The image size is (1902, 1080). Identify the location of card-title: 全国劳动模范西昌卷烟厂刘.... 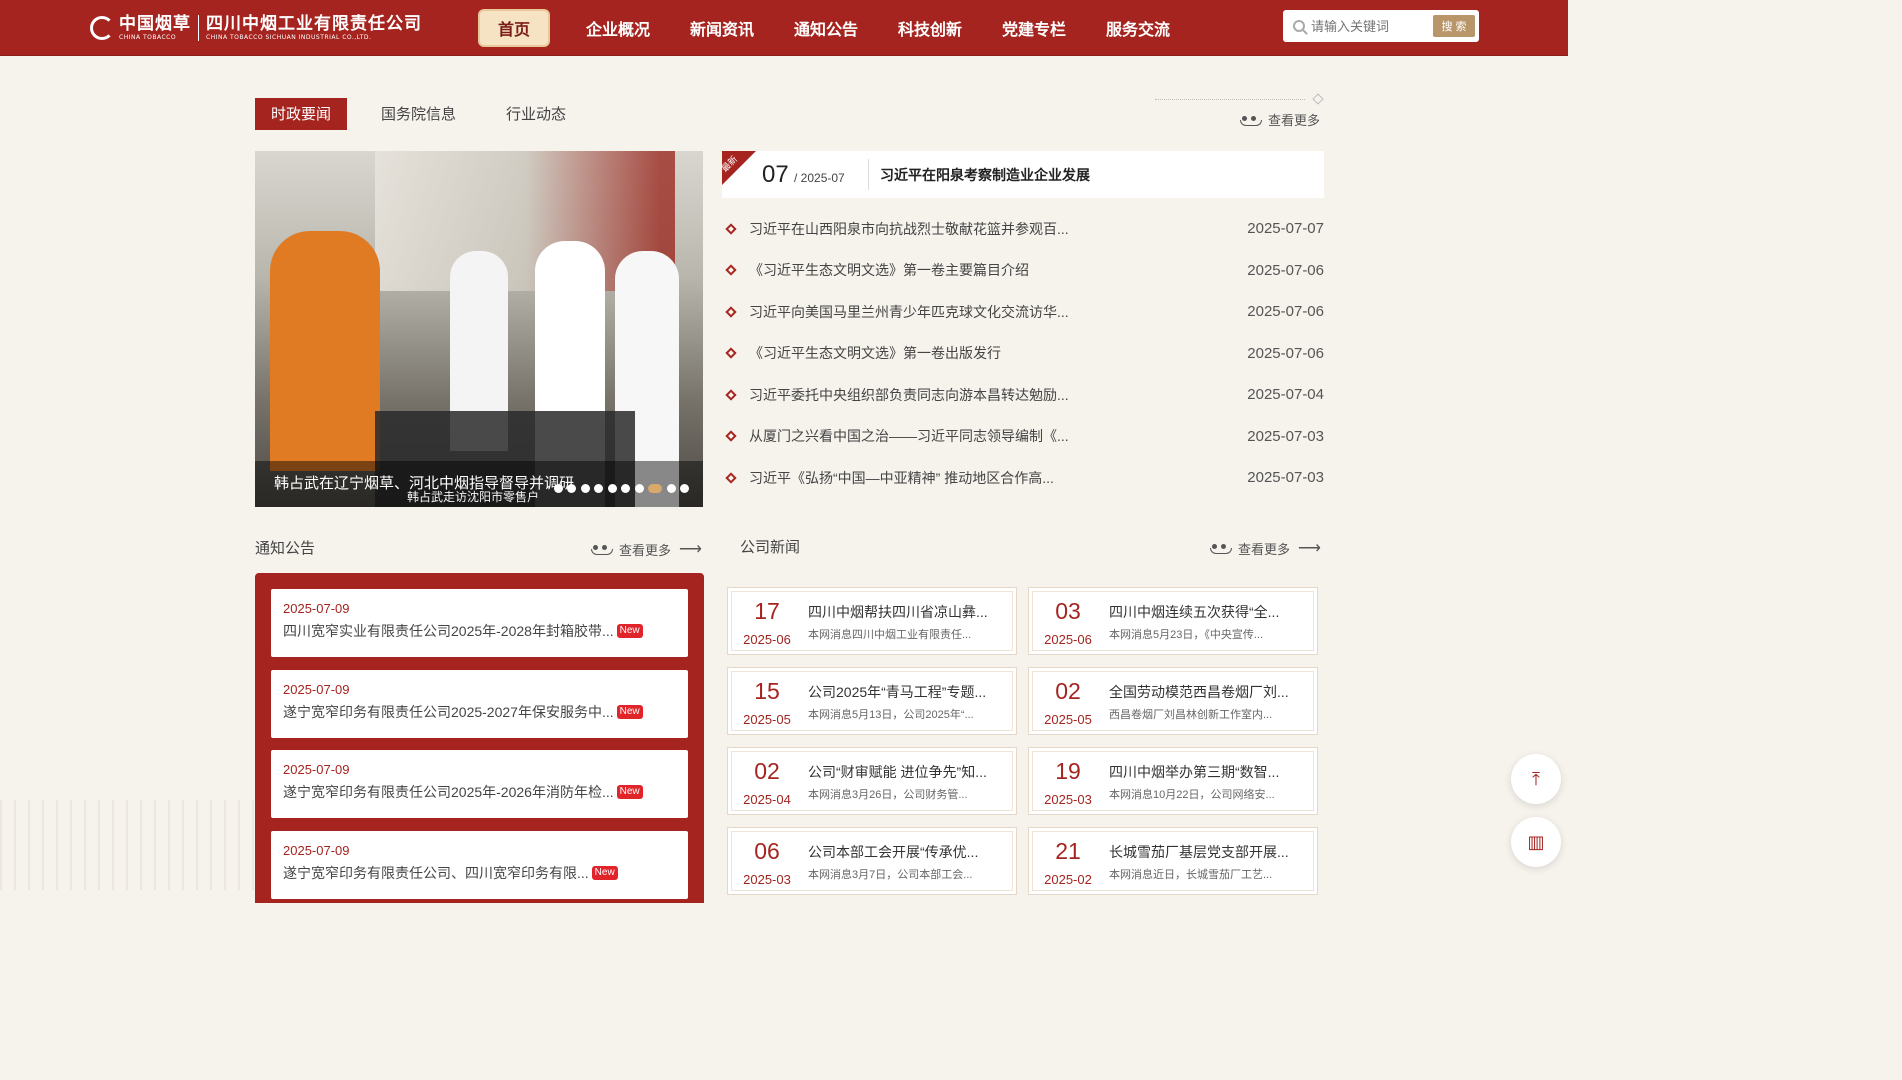
(1199, 692).